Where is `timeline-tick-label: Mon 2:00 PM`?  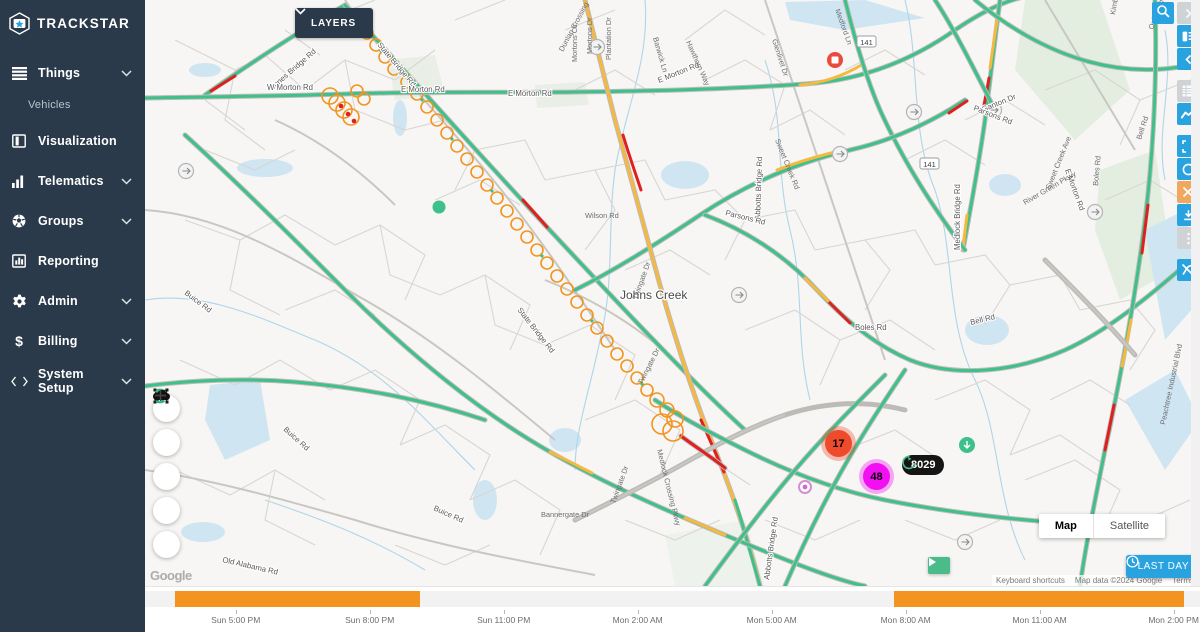 timeline-tick-label: Mon 2:00 PM is located at coordinates (1173, 620).